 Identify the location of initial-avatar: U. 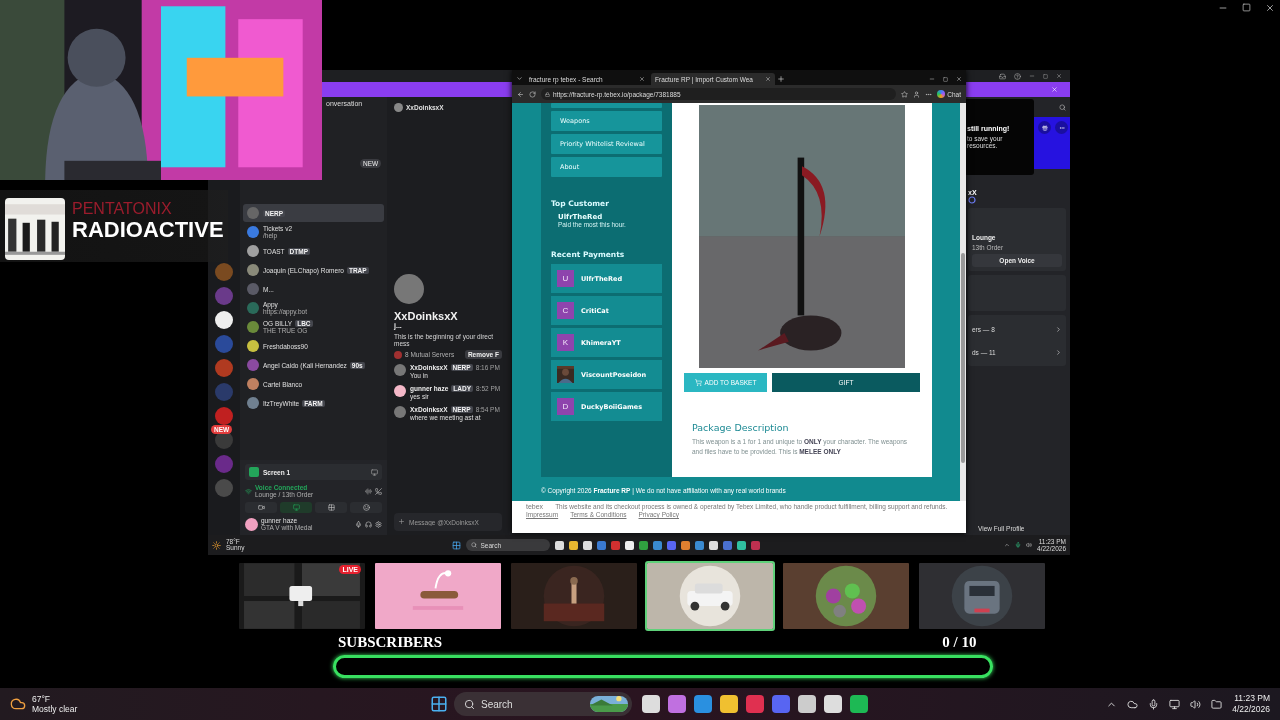
(565, 278).